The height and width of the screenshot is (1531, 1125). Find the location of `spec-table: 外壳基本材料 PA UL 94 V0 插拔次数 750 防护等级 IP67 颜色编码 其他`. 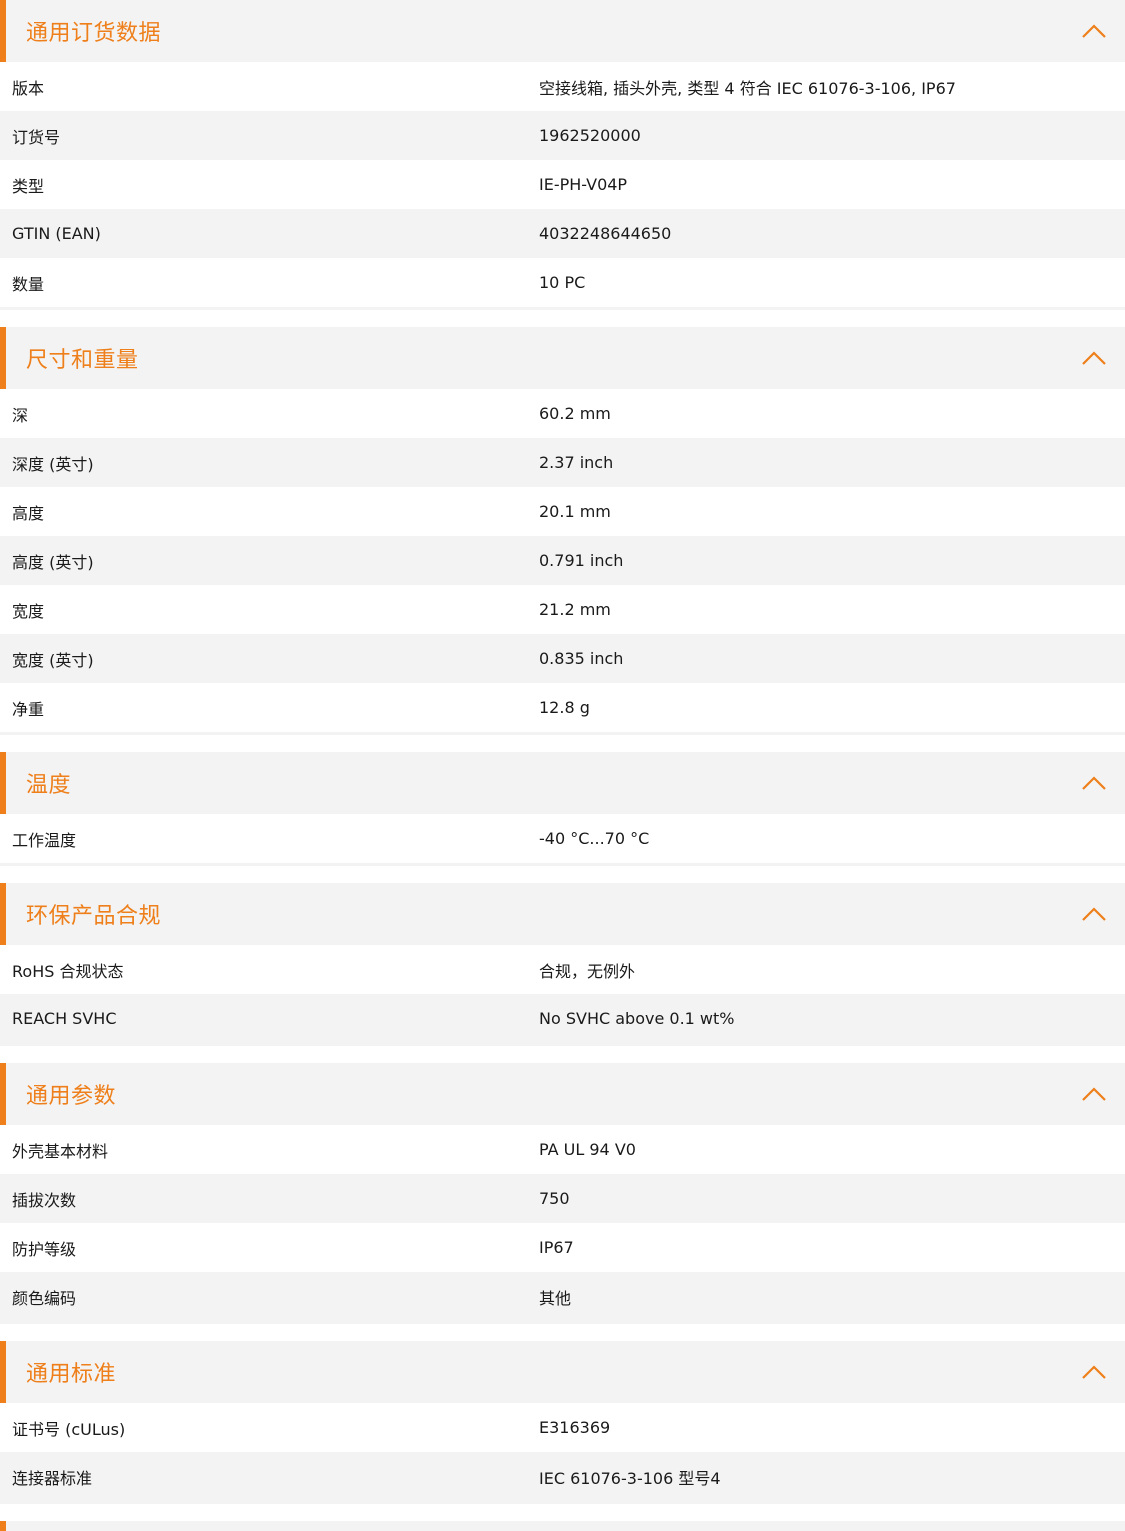

spec-table: 外壳基本材料 PA UL 94 V0 插拔次数 750 防护等级 IP67 颜色编码 其他 is located at coordinates (562, 1224).